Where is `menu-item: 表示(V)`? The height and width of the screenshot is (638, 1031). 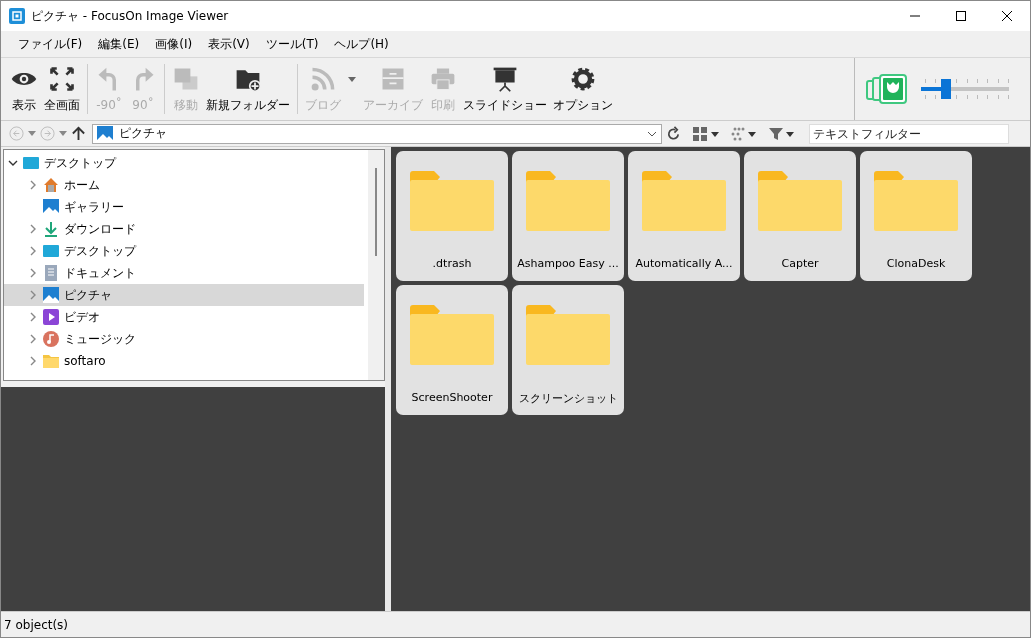 menu-item: 表示(V) is located at coordinates (229, 44).